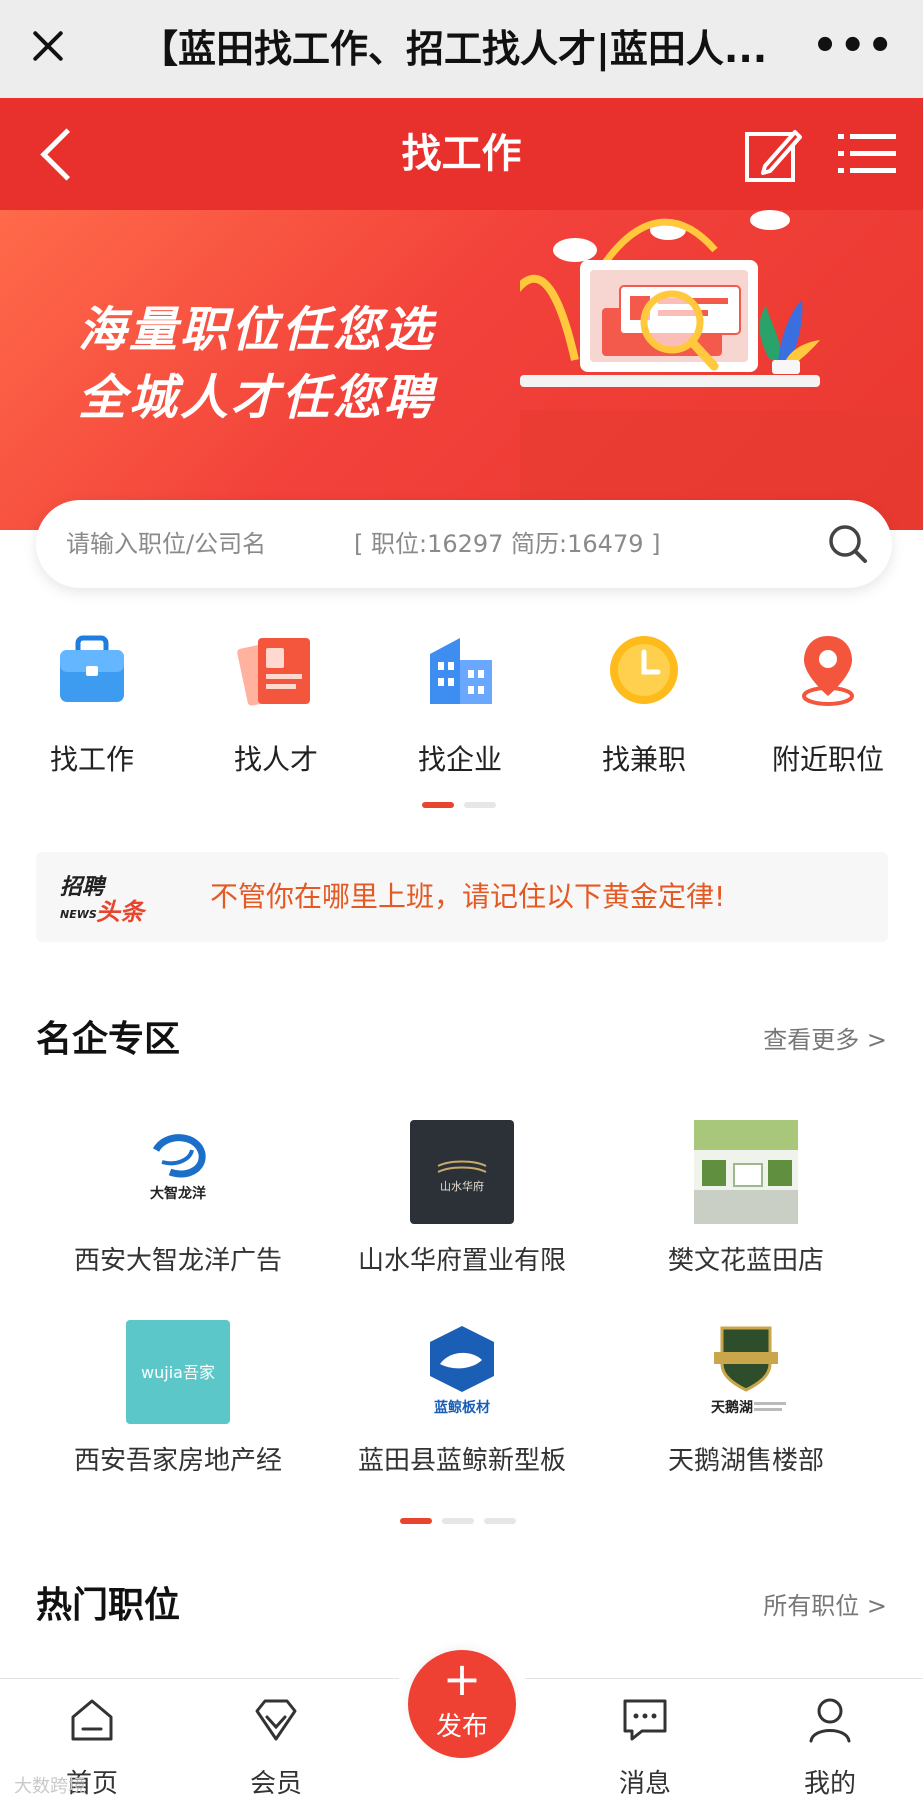  What do you see at coordinates (462, 1679) in the screenshot?
I see `plus-icon: +` at bounding box center [462, 1679].